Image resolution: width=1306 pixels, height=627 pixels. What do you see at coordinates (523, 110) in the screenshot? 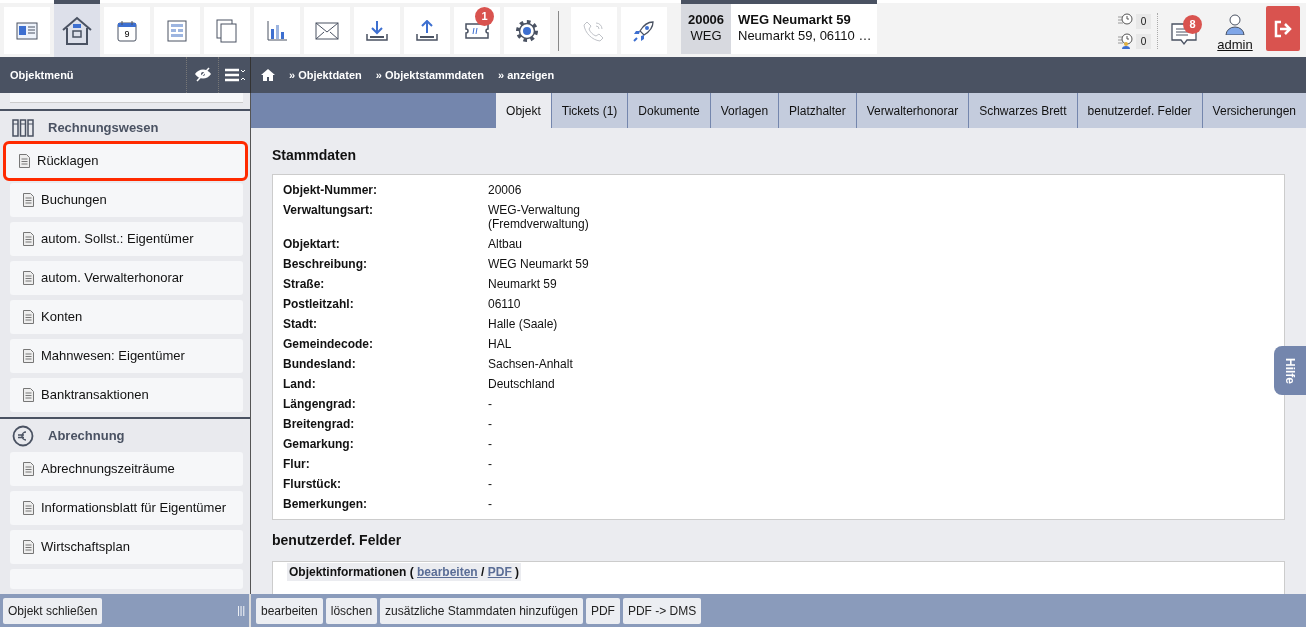
I see `tab: Objekt` at bounding box center [523, 110].